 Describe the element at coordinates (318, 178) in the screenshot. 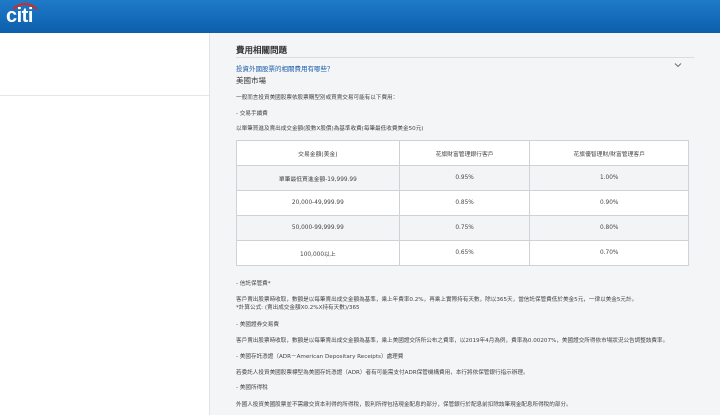

I see `table-cell: 單筆最低買進金額-19,999.99` at that location.